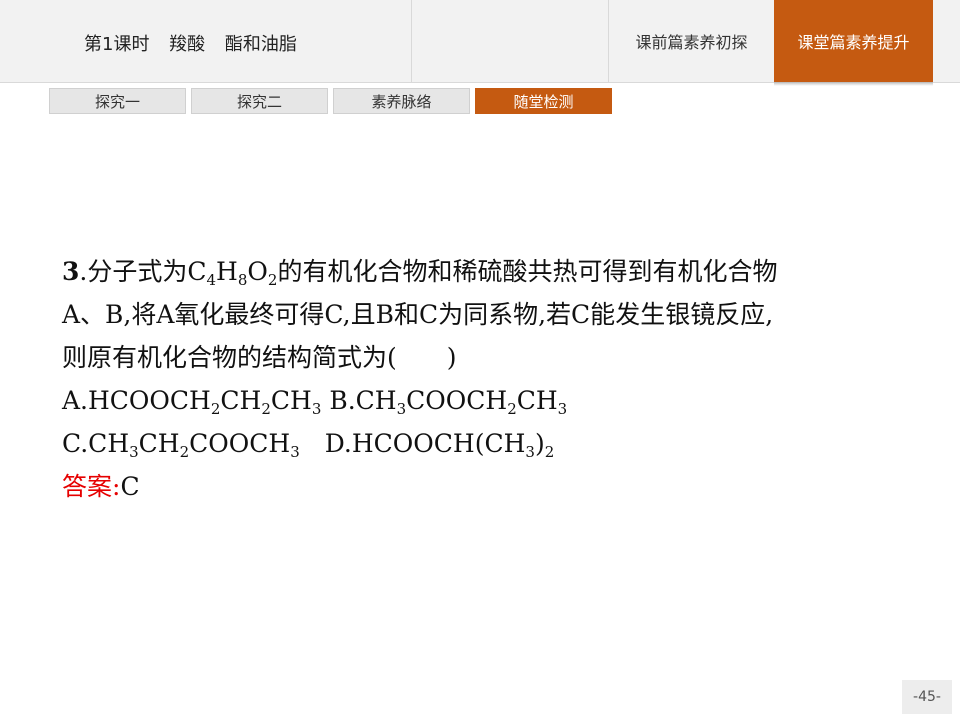 The image size is (960, 720). Describe the element at coordinates (130, 486) in the screenshot. I see `answer-value: C` at that location.